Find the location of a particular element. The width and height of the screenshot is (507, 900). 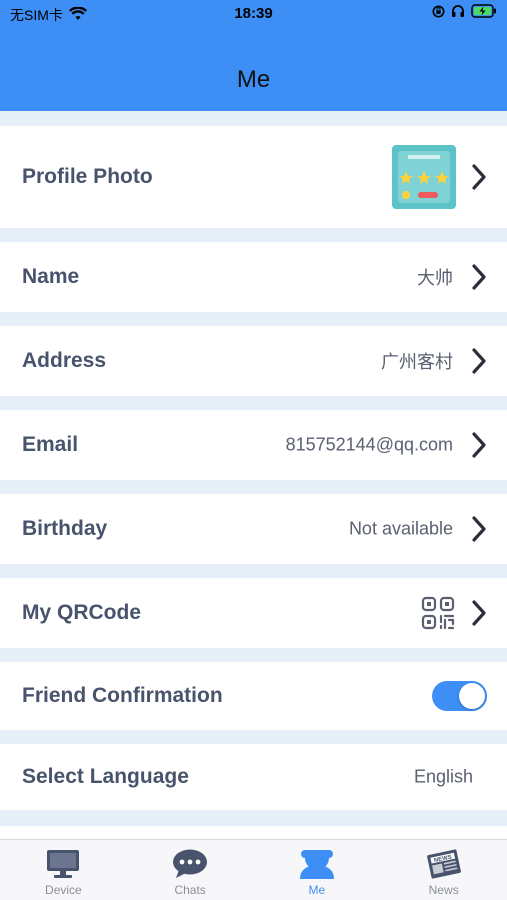

newspaper-icon: NEWS is located at coordinates (443, 864).